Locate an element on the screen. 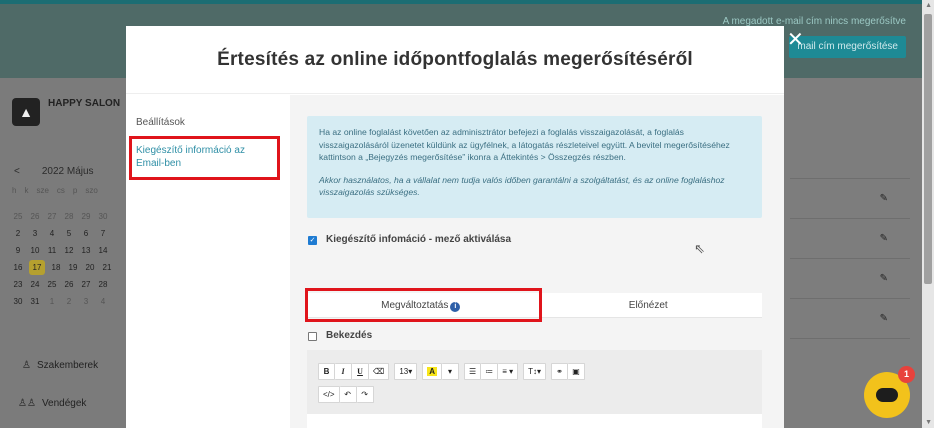  close-icon: ✕ is located at coordinates (795, 40).